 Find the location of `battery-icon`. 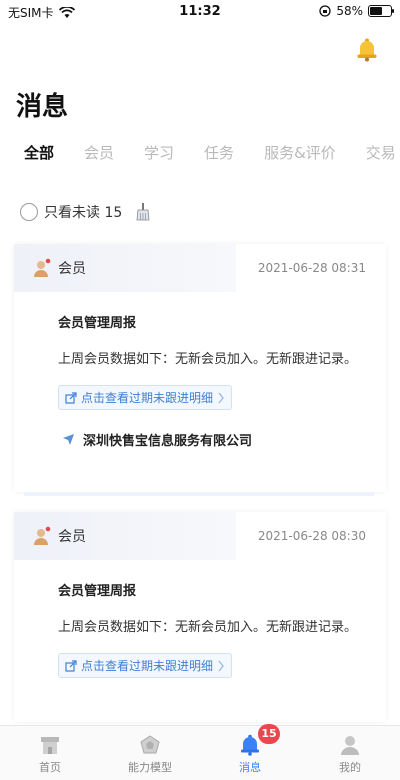

battery-icon is located at coordinates (381, 11).